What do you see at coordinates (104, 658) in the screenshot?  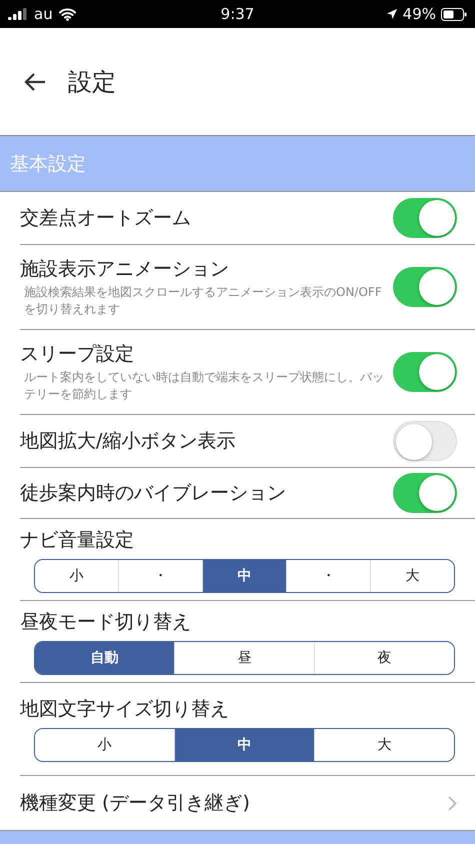 I see `segment-option: 自動` at bounding box center [104, 658].